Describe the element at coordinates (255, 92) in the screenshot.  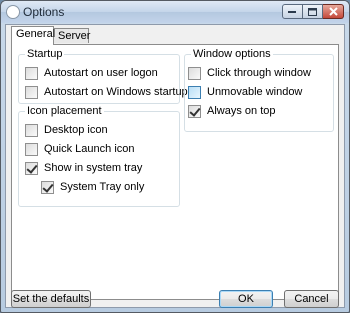
I see `unmovable-label: Unmovable window` at that location.